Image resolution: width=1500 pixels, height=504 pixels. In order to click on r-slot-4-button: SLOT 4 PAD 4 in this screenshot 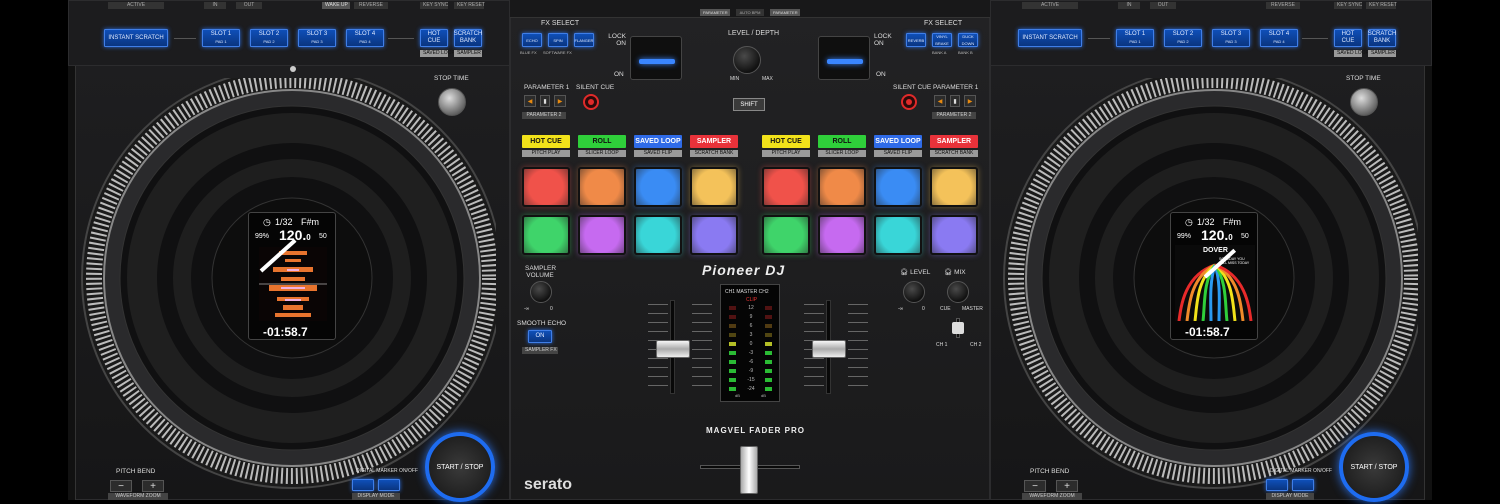, I will do `click(1279, 38)`.